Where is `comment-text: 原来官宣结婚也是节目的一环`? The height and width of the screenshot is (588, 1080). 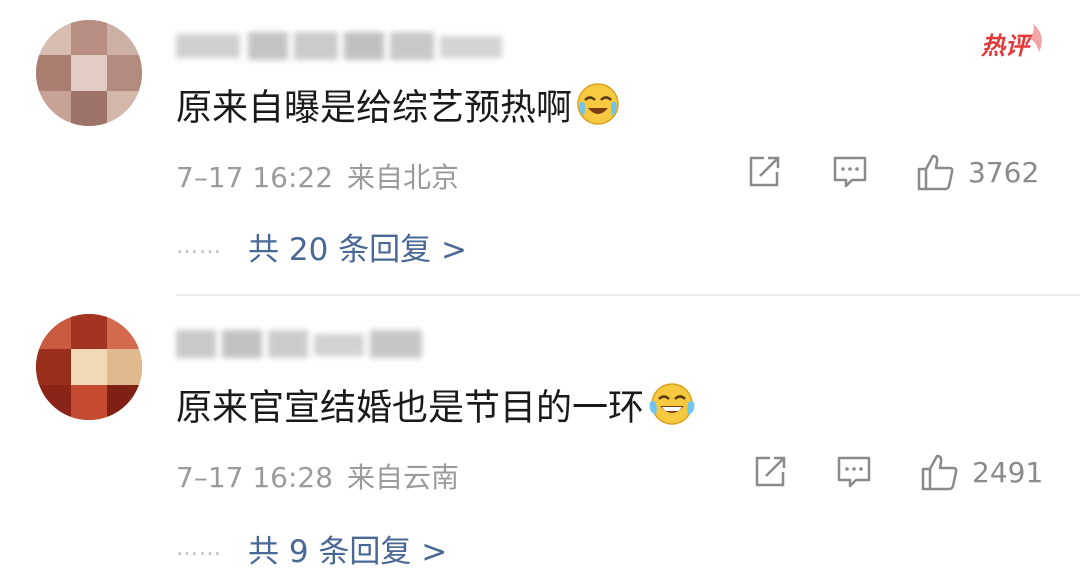 comment-text: 原来官宣结婚也是节目的一环 is located at coordinates (436, 409).